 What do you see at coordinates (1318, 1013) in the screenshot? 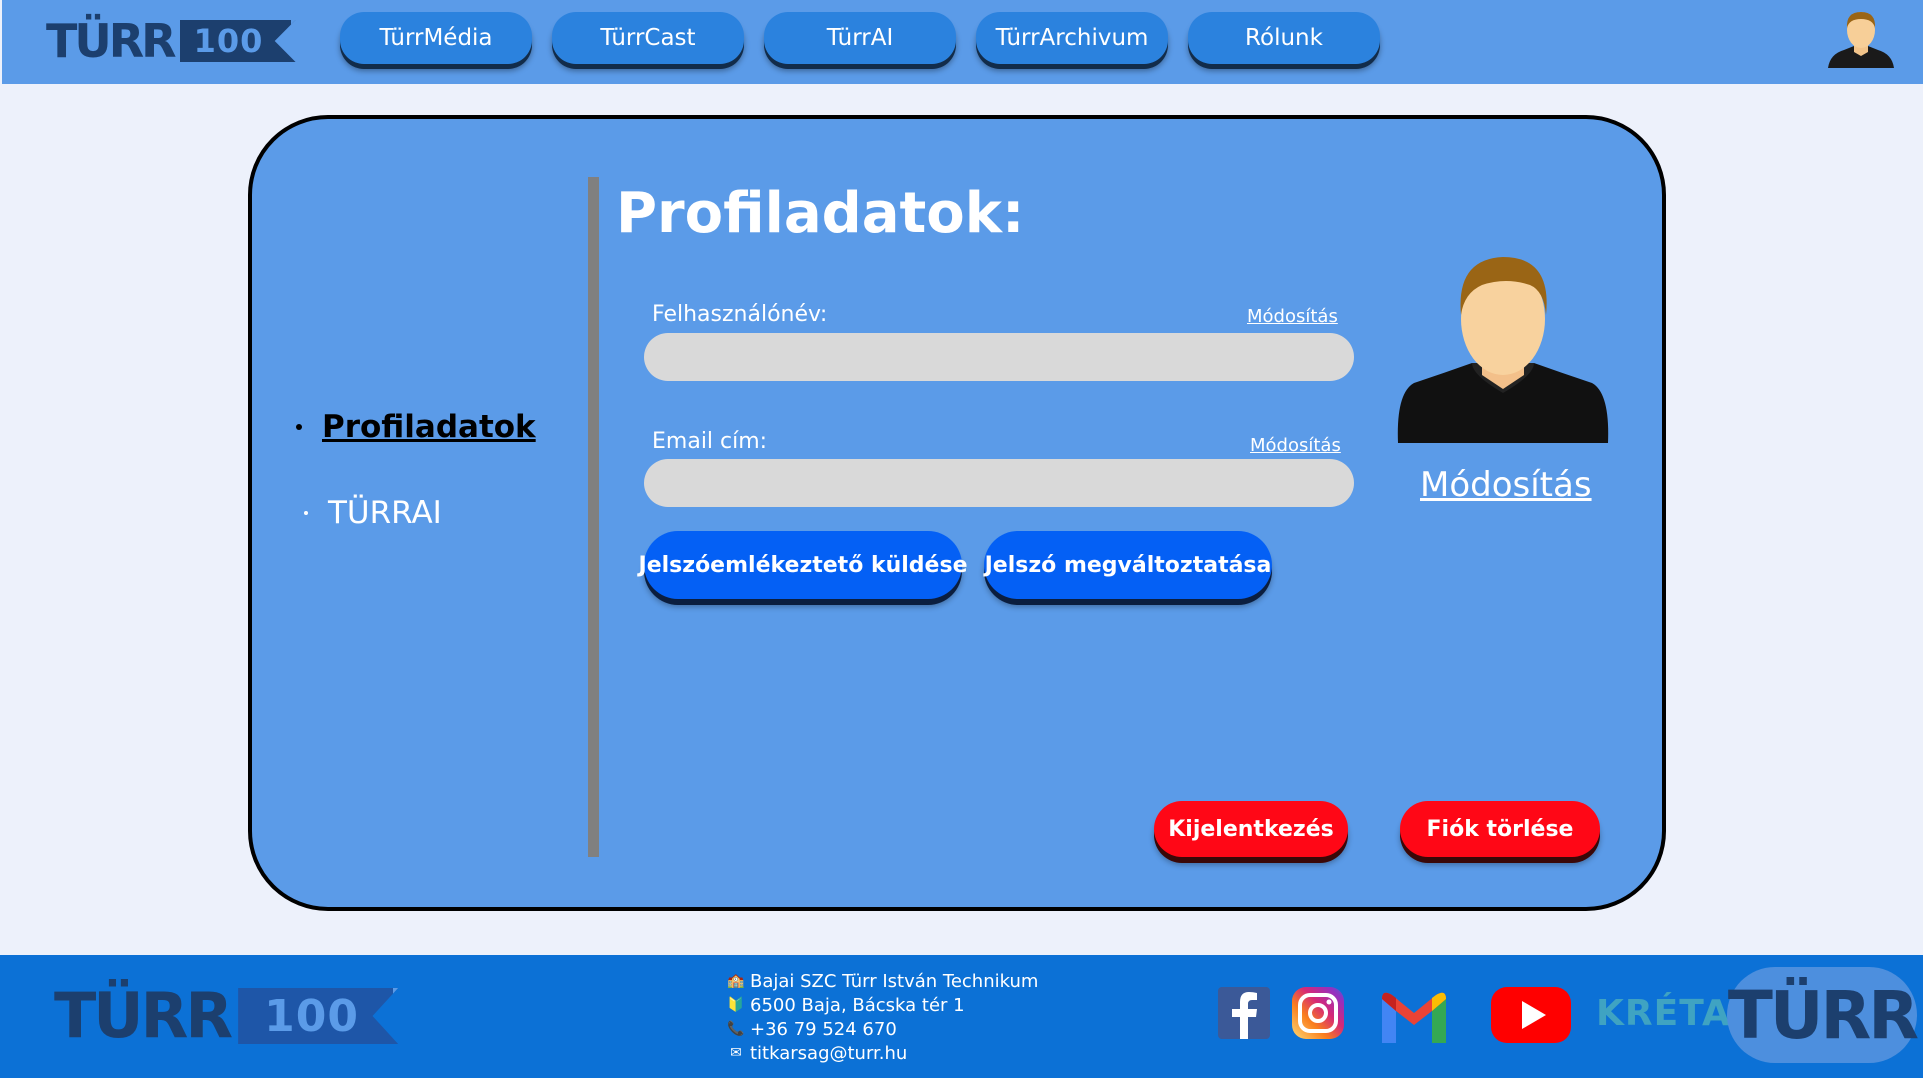
I see `instagram-icon` at bounding box center [1318, 1013].